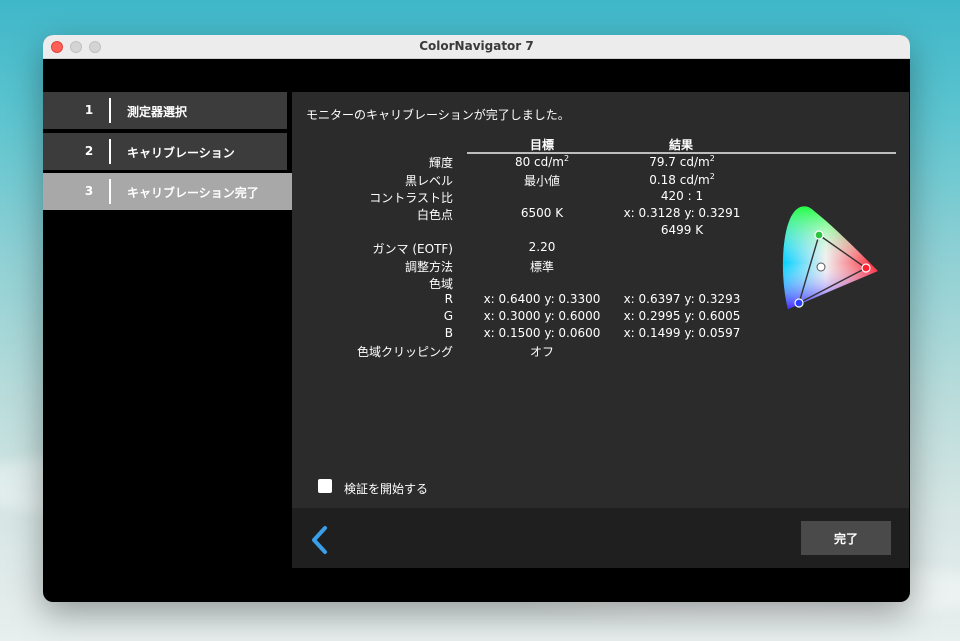 Image resolution: width=960 pixels, height=641 pixels. I want to click on row-label: コントラスト比, so click(411, 198).